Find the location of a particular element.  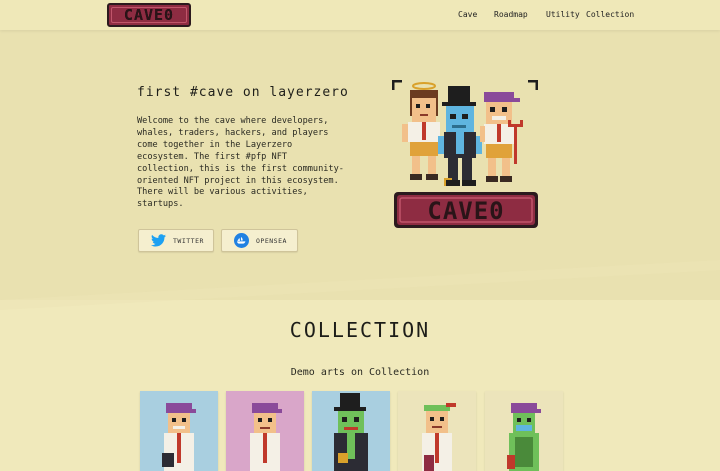

collection-title: COLLECTION is located at coordinates (360, 330).